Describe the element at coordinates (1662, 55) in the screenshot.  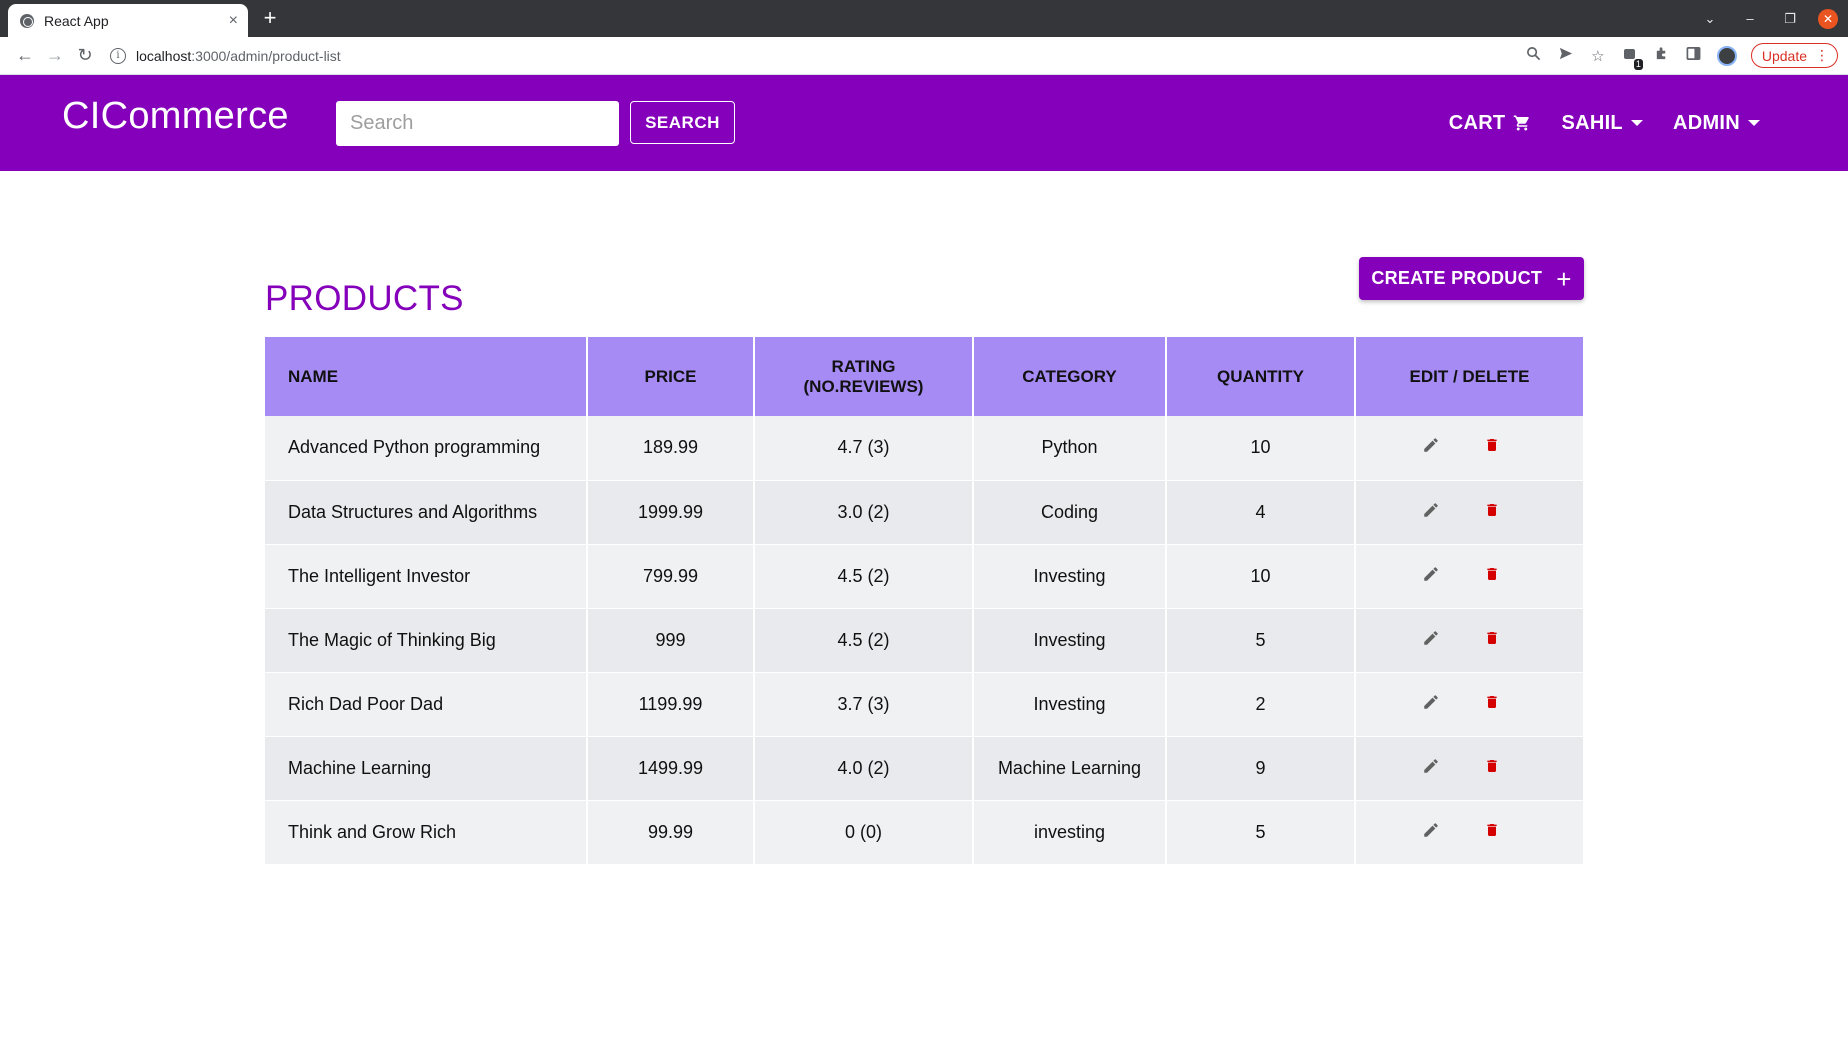
I see `extensions-puzzle-icon` at that location.